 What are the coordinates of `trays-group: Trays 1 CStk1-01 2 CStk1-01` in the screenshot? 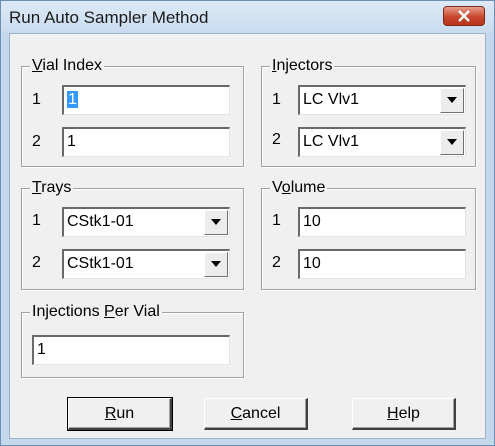 It's located at (132, 234).